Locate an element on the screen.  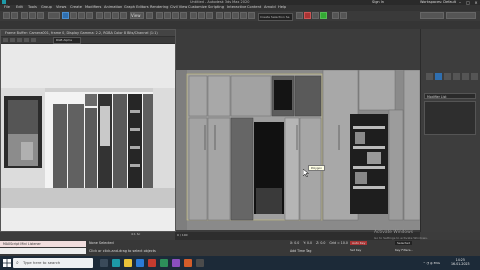
project-folder-dropdown is located at coordinates (432, 15).